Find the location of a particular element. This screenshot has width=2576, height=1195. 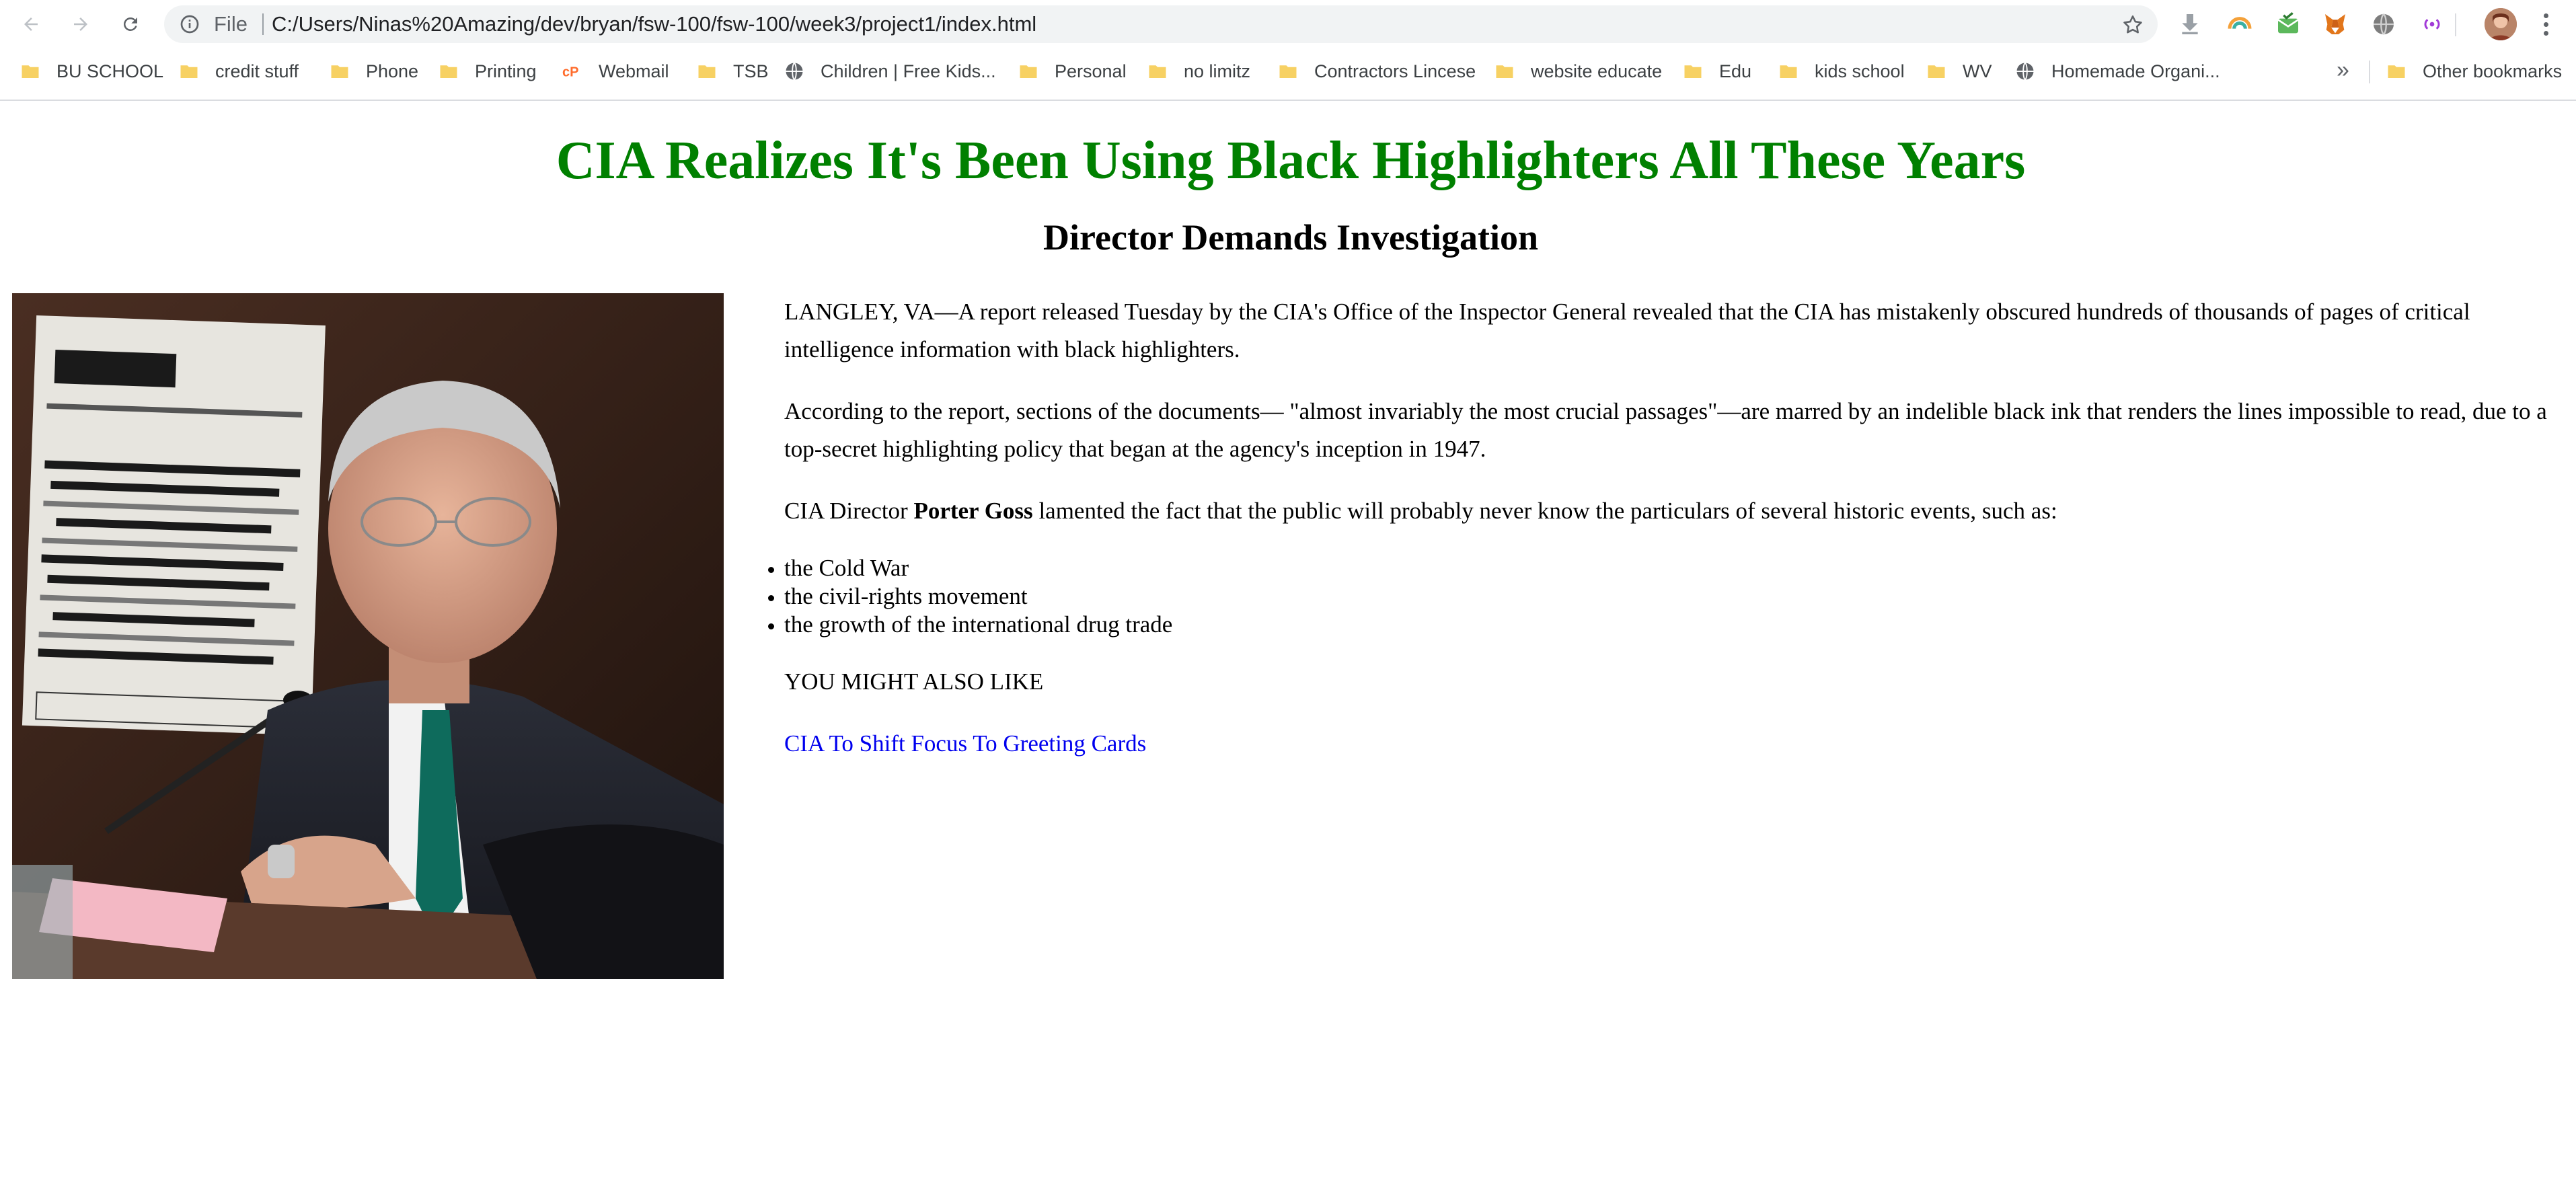

reload-button is located at coordinates (130, 24).